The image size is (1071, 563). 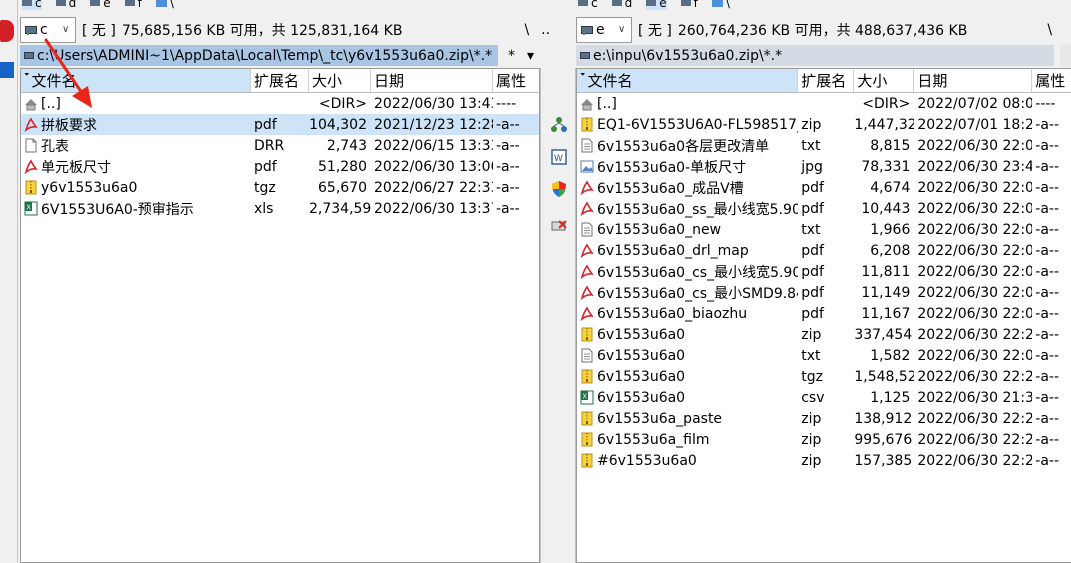 What do you see at coordinates (558, 315) in the screenshot?
I see `middle-toolbar: W` at bounding box center [558, 315].